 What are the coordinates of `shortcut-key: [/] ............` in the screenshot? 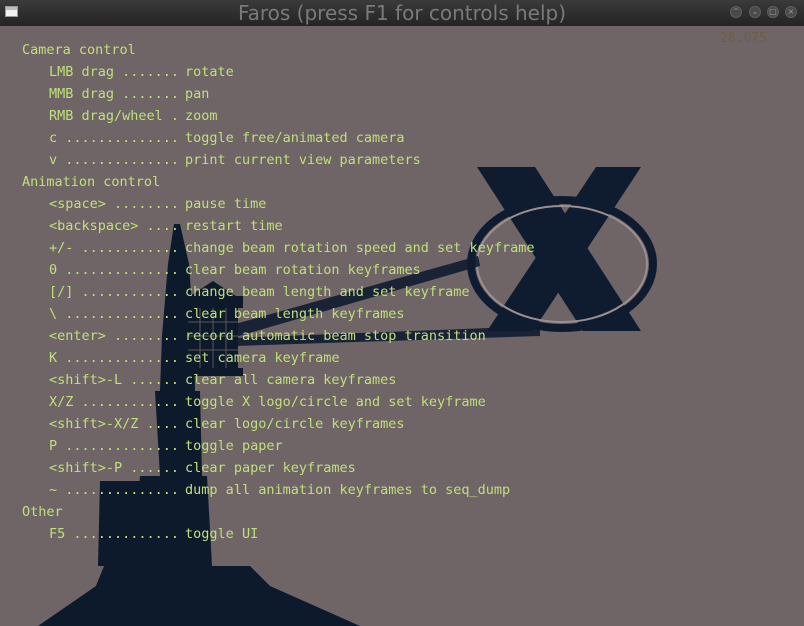 It's located at (114, 292).